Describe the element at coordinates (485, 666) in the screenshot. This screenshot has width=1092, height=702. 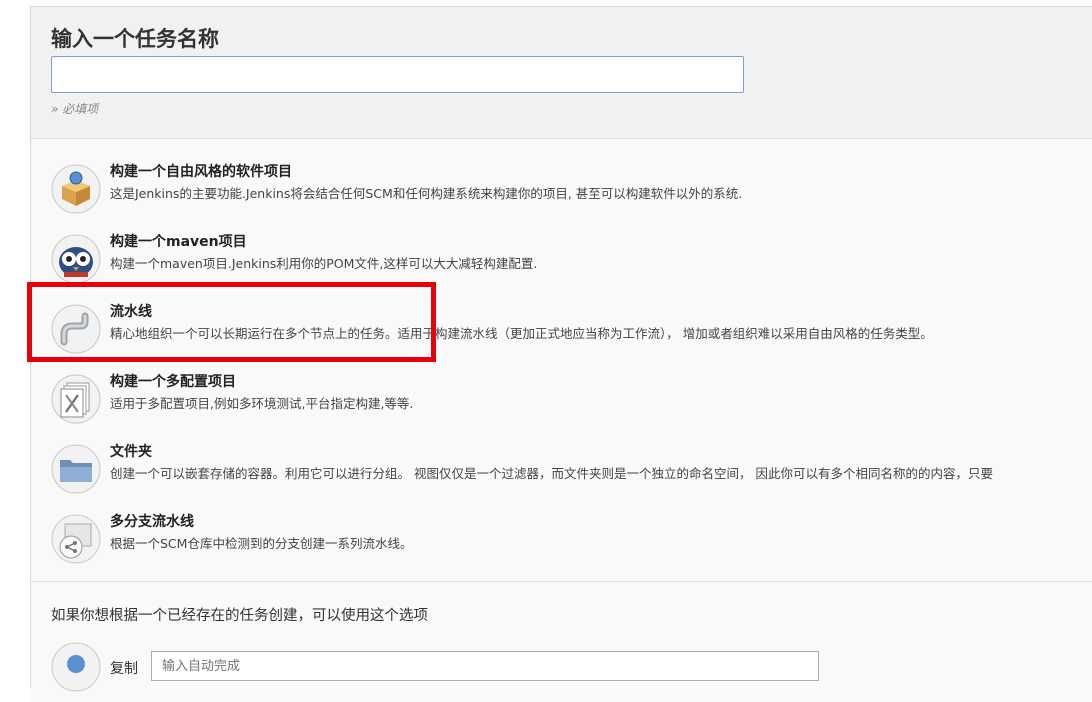
I see `copy-from-input` at that location.